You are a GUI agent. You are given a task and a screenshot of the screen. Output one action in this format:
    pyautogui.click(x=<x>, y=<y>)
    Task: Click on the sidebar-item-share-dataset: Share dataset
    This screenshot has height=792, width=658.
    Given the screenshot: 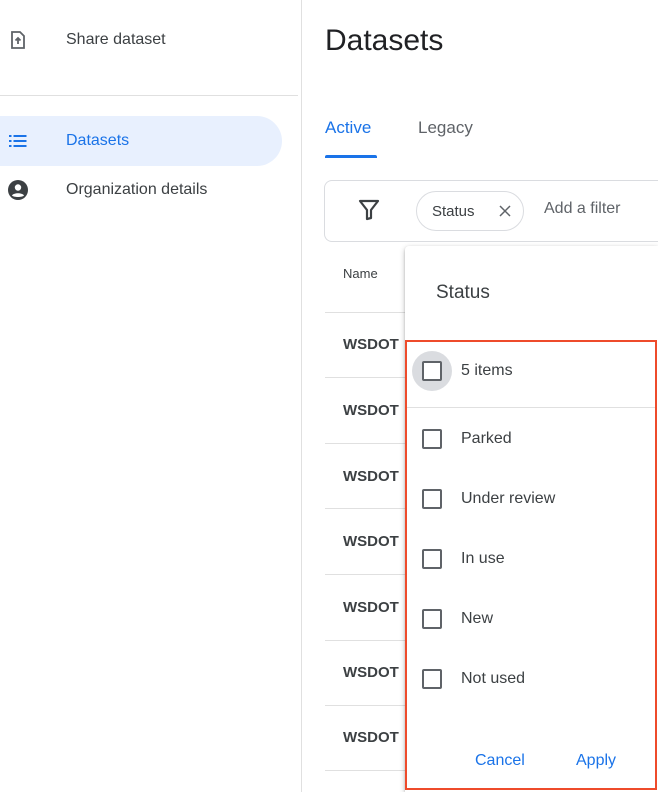 What is the action you would take?
    pyautogui.click(x=150, y=40)
    